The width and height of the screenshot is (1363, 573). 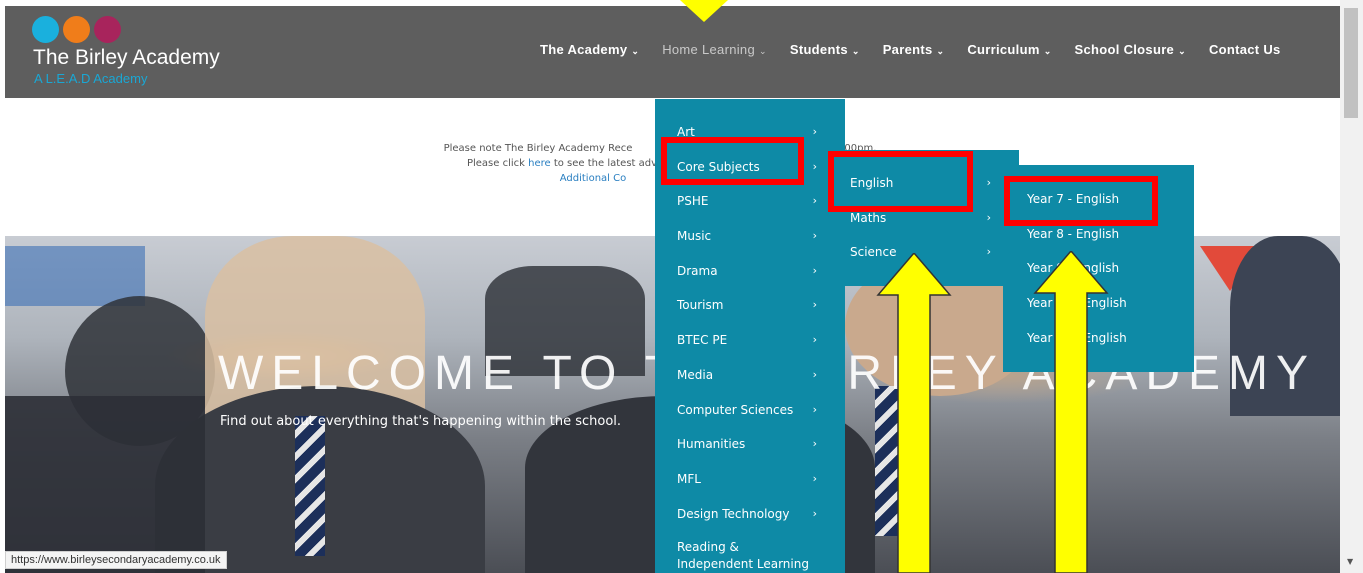 I want to click on nav-item-the-academy: The Academy ⌄, so click(x=589, y=49).